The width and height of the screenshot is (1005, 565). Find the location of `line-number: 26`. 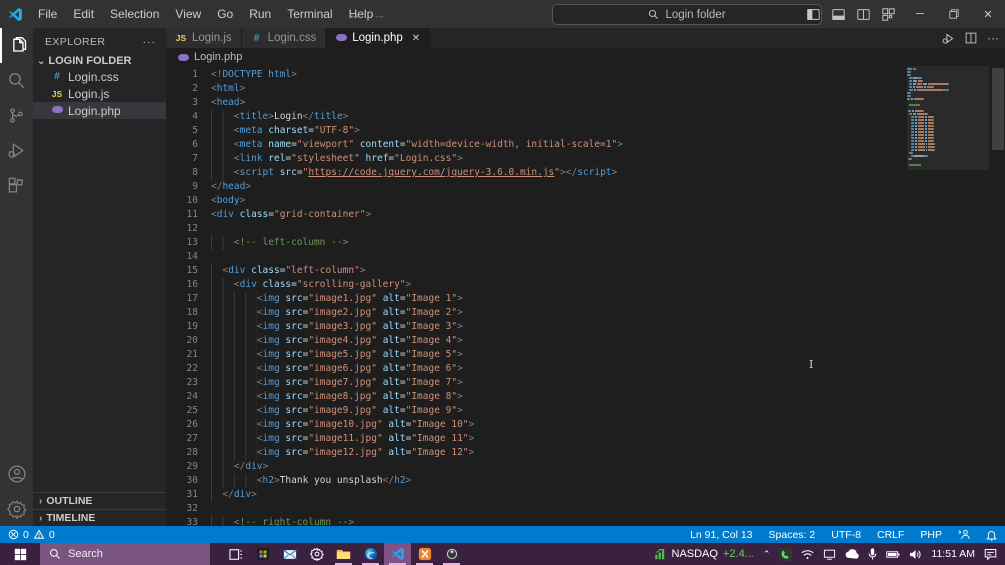

line-number: 26 is located at coordinates (192, 424).